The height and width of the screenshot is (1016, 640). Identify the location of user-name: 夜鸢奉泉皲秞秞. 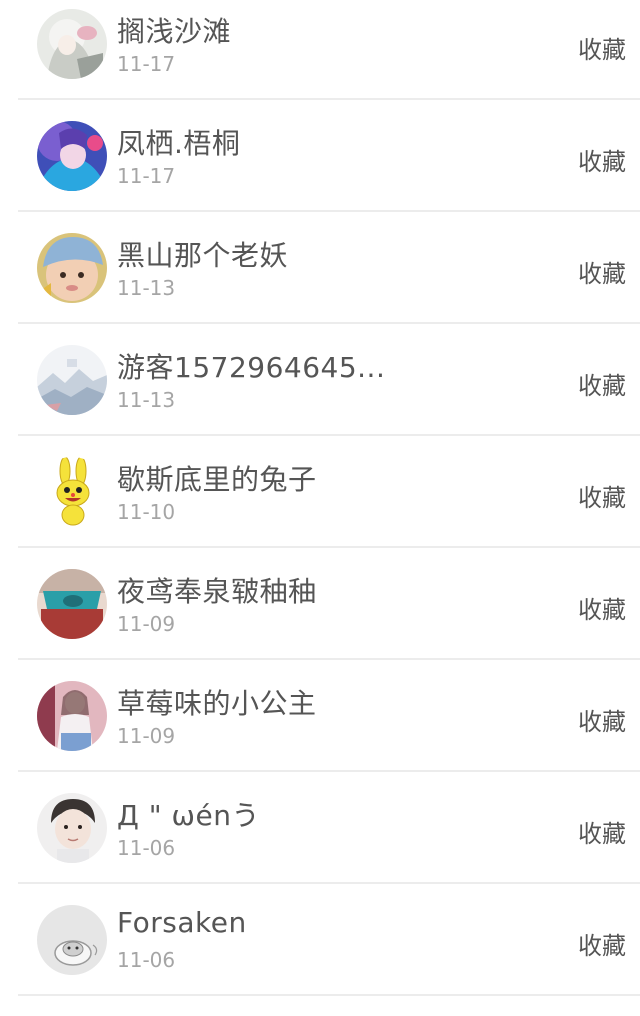
(217, 591).